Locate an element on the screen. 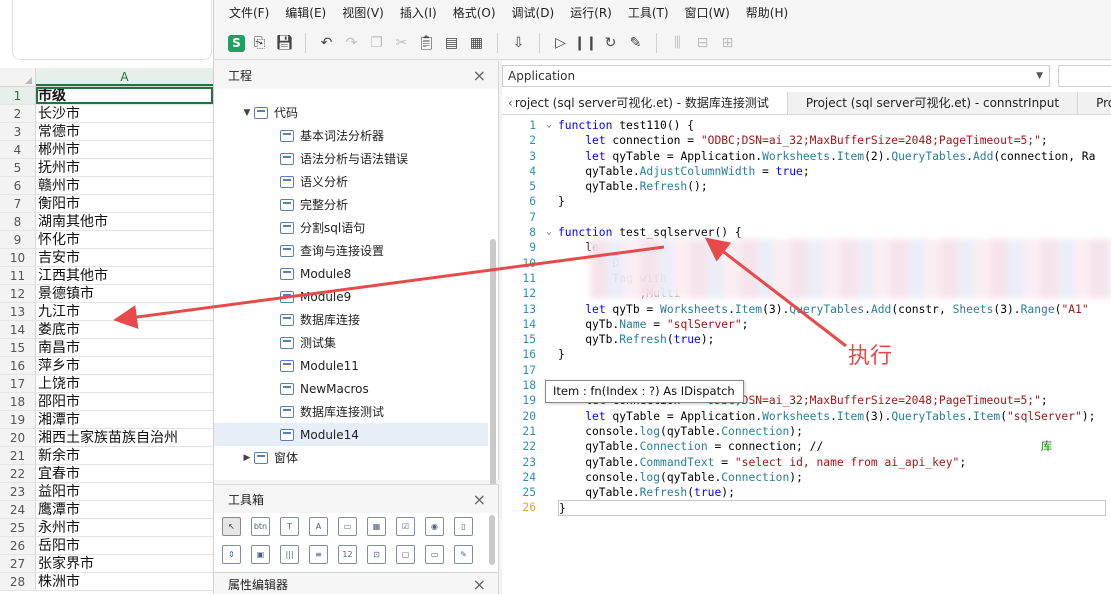  object-selector: Application ▼ is located at coordinates (776, 76).